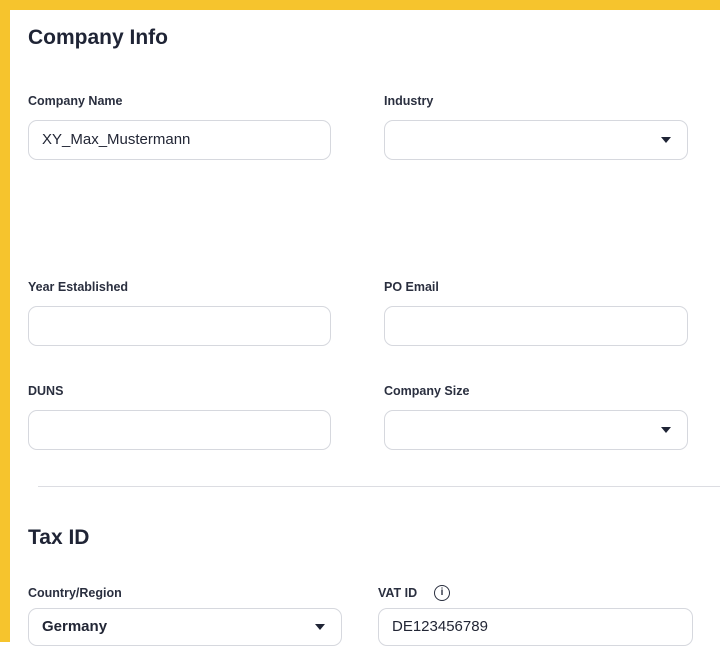  I want to click on info-icon: i, so click(442, 593).